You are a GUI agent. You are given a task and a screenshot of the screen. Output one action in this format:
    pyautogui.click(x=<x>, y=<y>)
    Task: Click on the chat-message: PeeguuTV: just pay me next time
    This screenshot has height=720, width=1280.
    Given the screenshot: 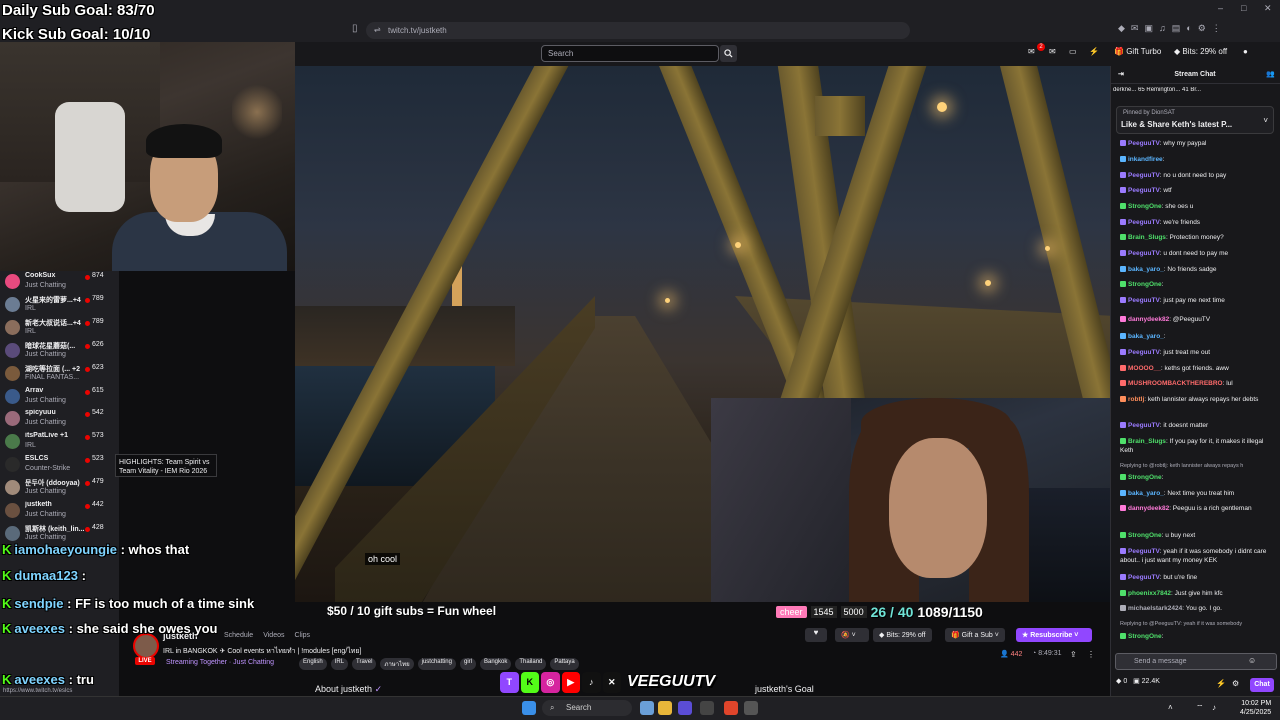 What is the action you would take?
    pyautogui.click(x=1198, y=300)
    